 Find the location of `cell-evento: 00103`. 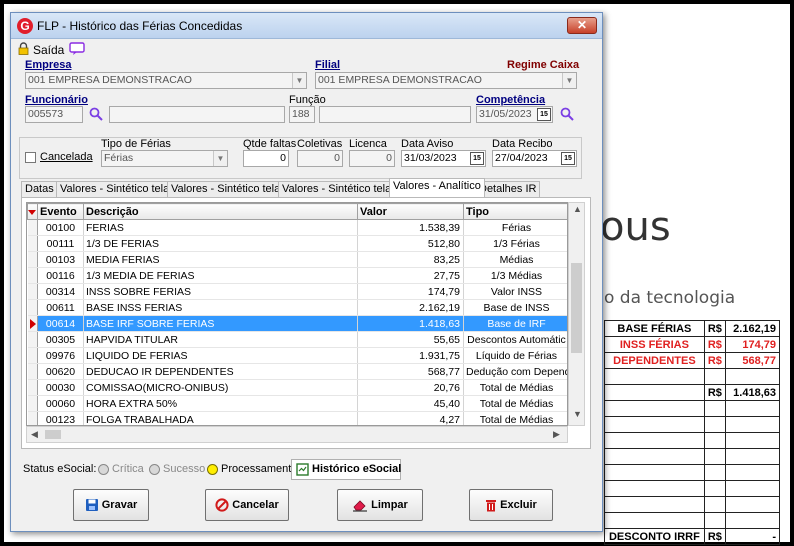

cell-evento: 00103 is located at coordinates (60, 259).